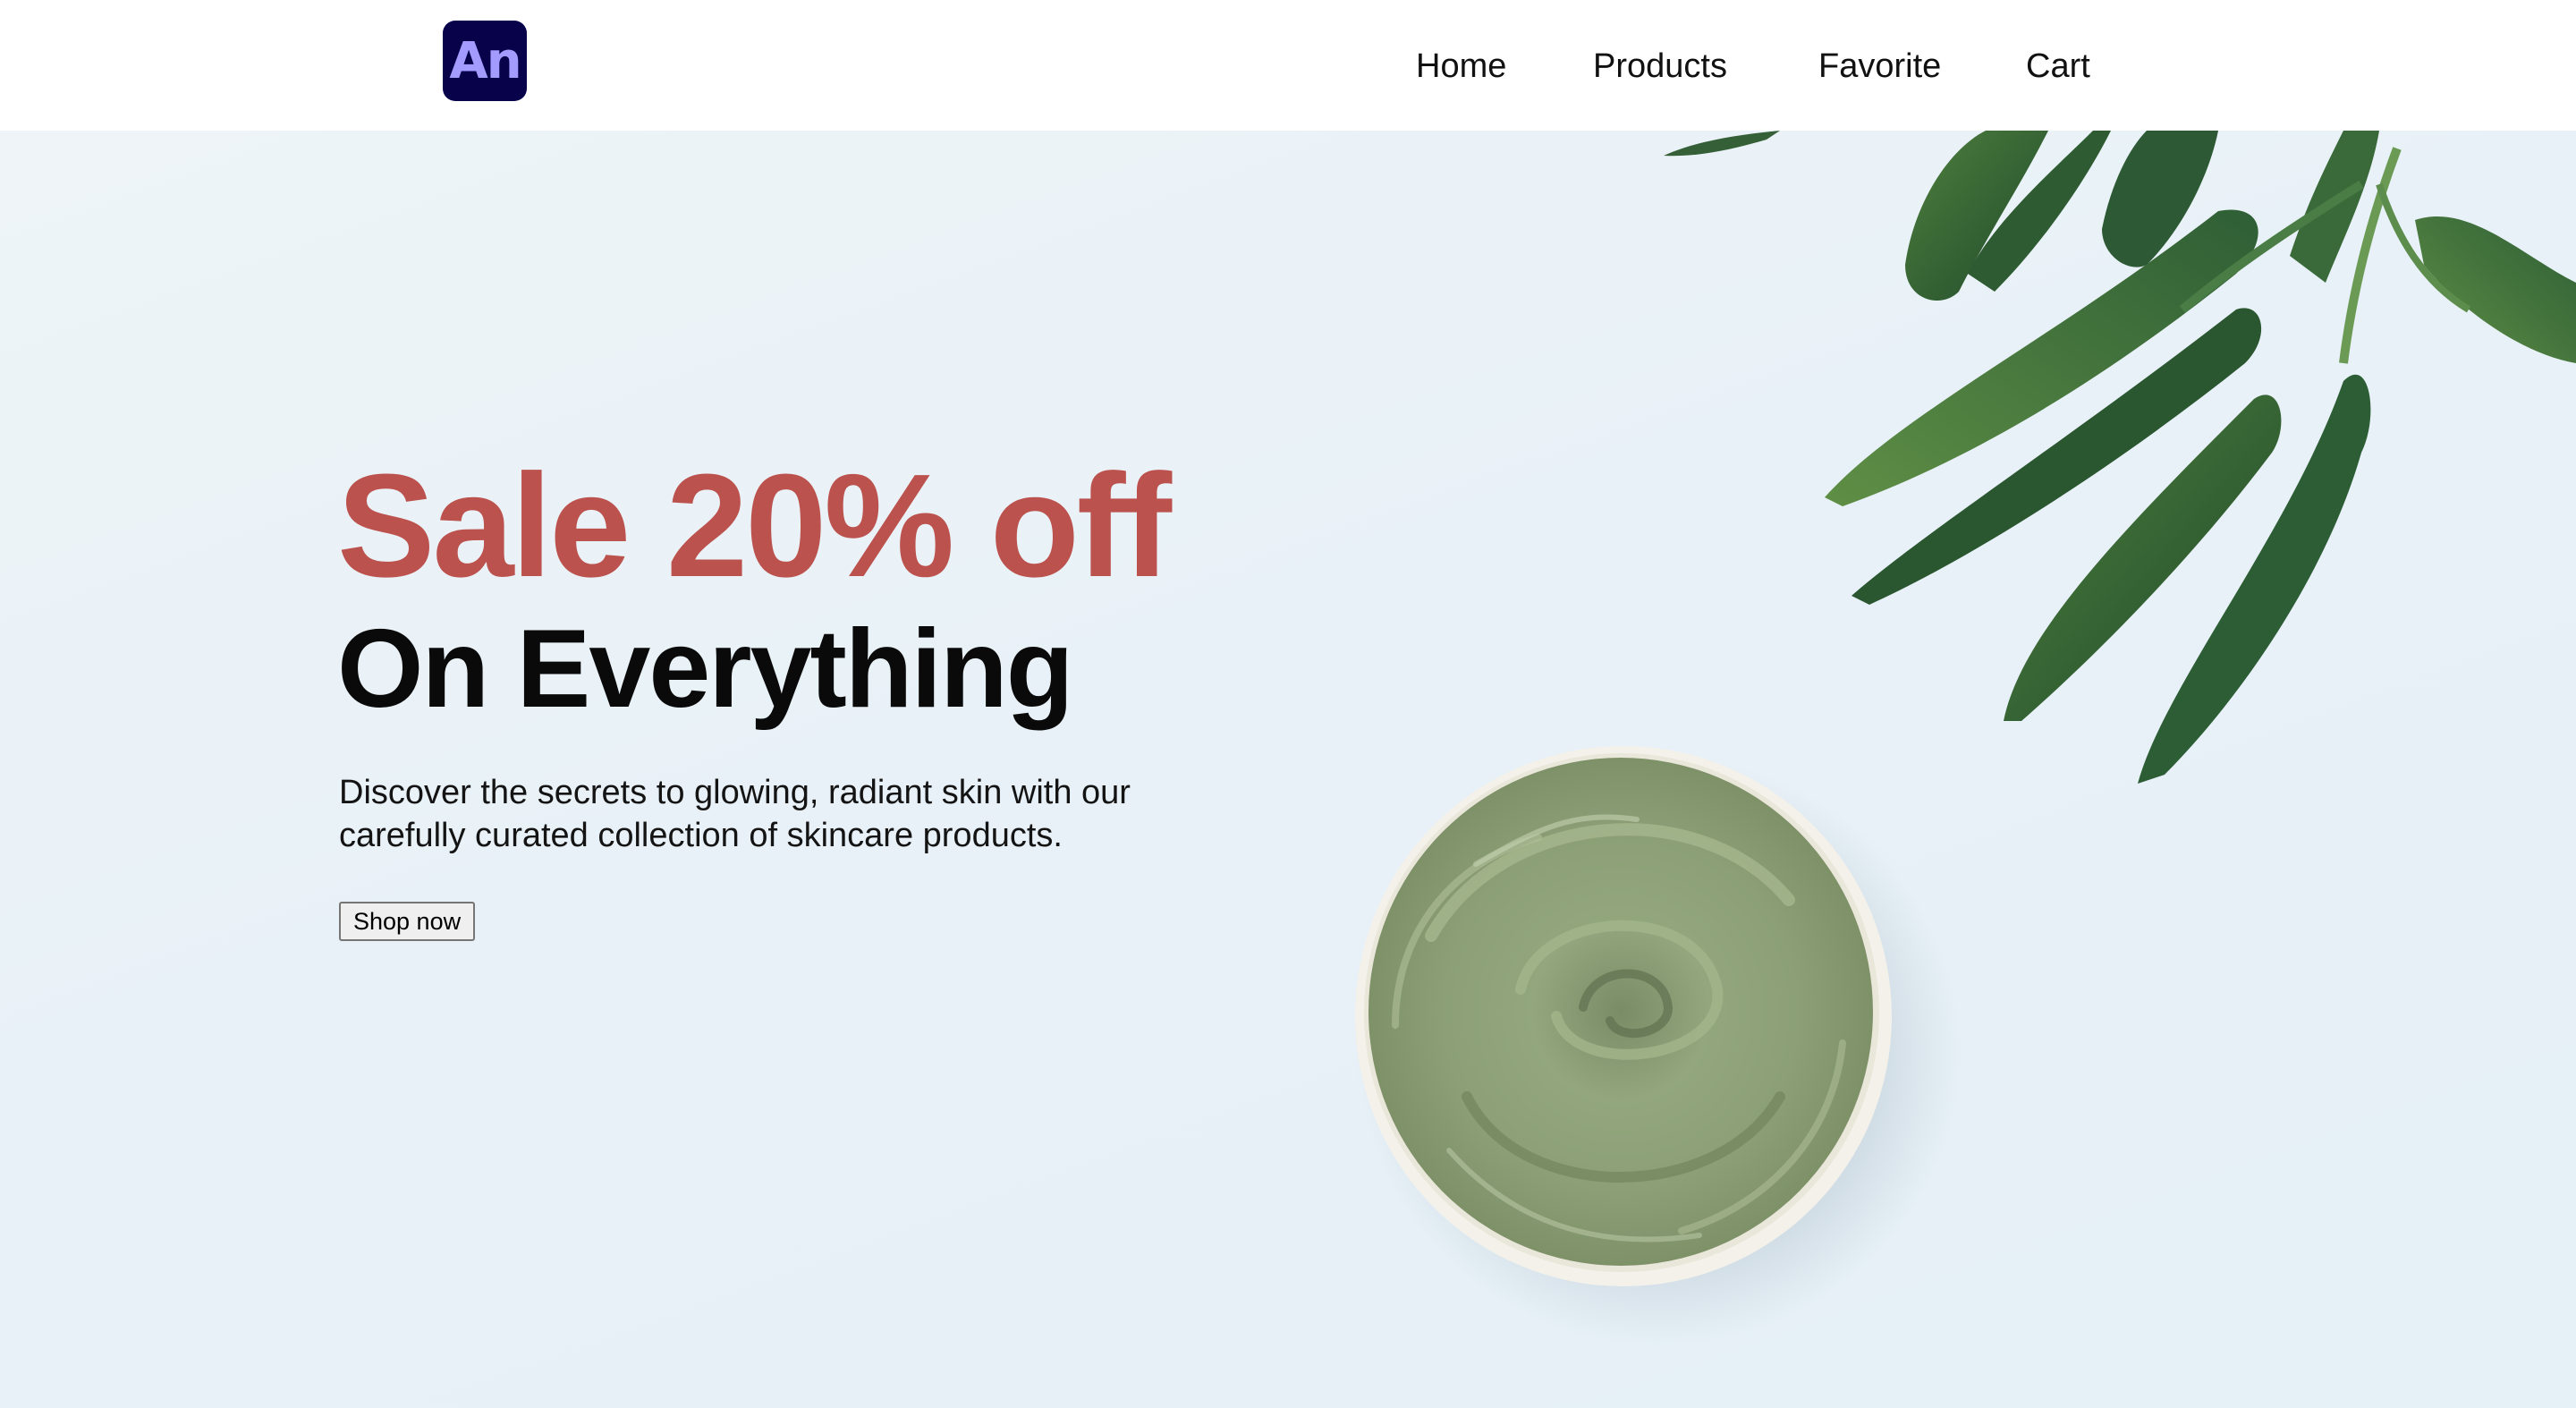 This screenshot has height=1408, width=2576. I want to click on nav-link-favorite: Favorite, so click(1879, 66).